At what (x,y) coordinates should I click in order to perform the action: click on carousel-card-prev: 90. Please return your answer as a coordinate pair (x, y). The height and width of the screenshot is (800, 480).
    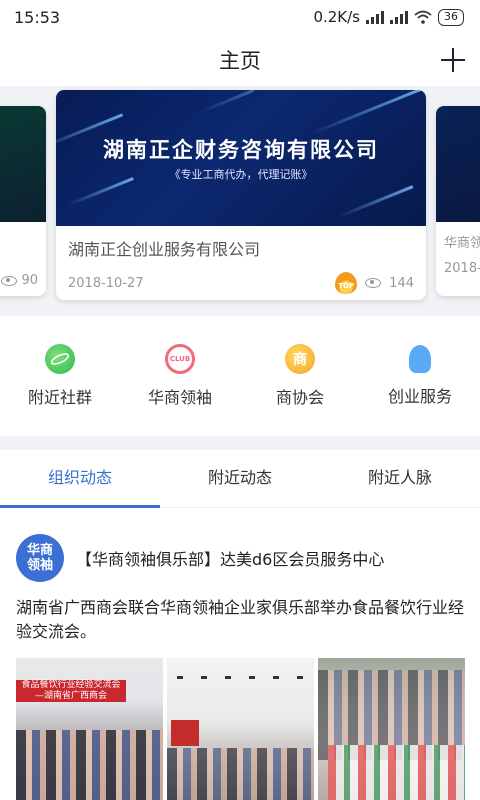
    Looking at the image, I should click on (23, 201).